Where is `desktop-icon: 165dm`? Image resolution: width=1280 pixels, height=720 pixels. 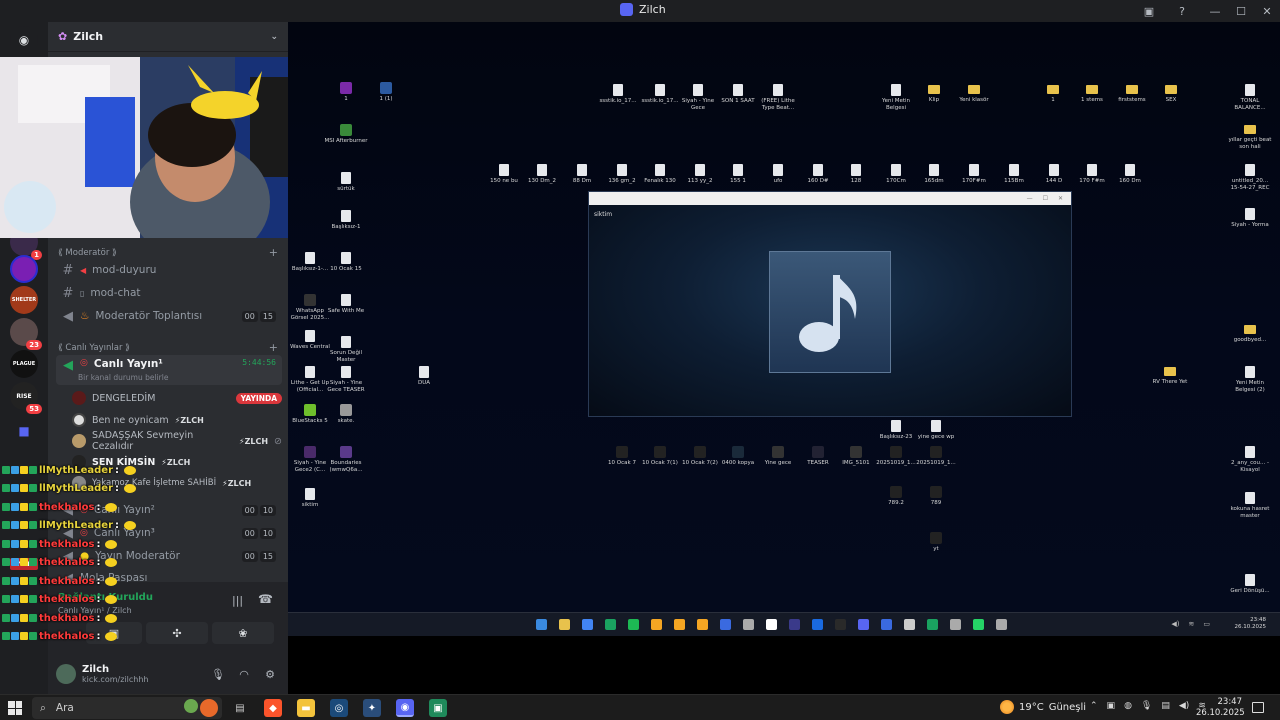 desktop-icon: 165dm is located at coordinates (934, 174).